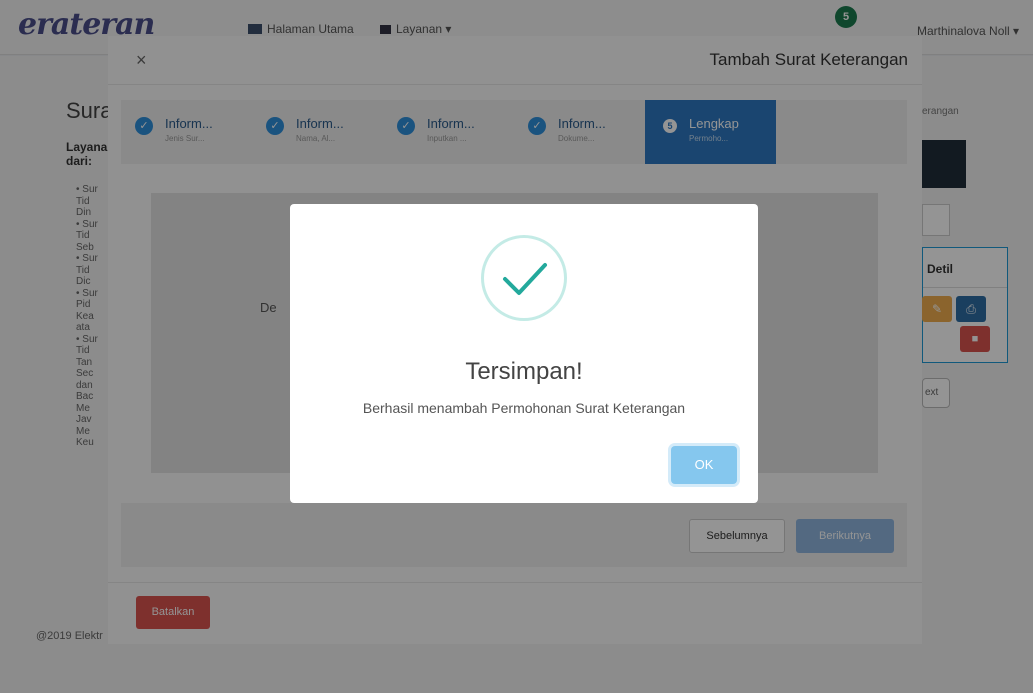  Describe the element at coordinates (704, 465) in the screenshot. I see `ok-button: OK` at that location.